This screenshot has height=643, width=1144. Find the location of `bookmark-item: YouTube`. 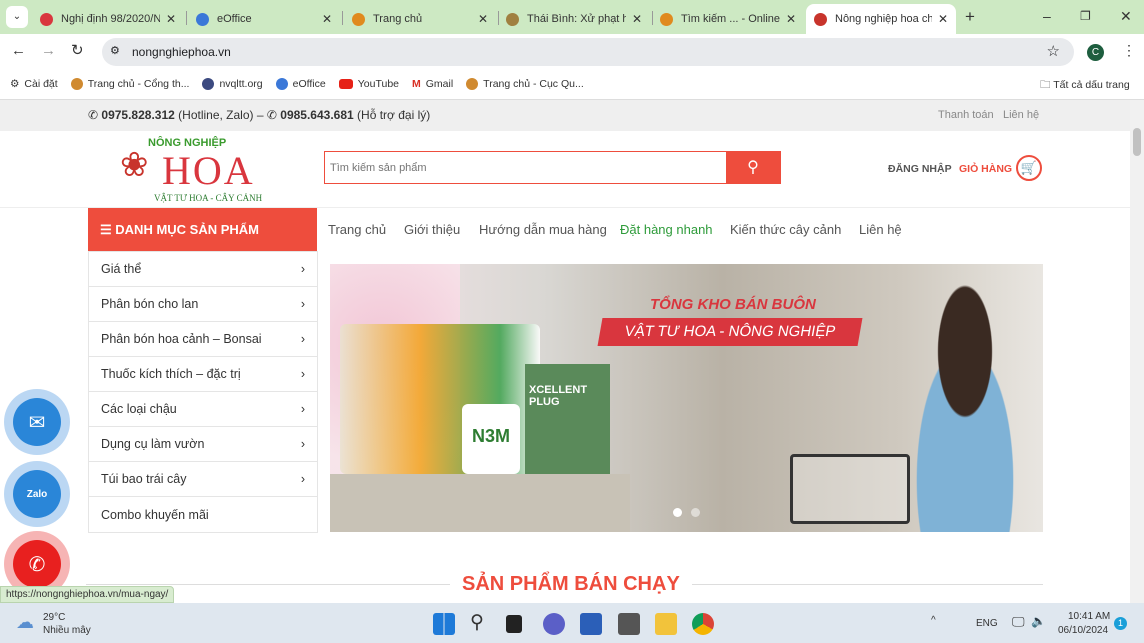

bookmark-item: YouTube is located at coordinates (368, 83).